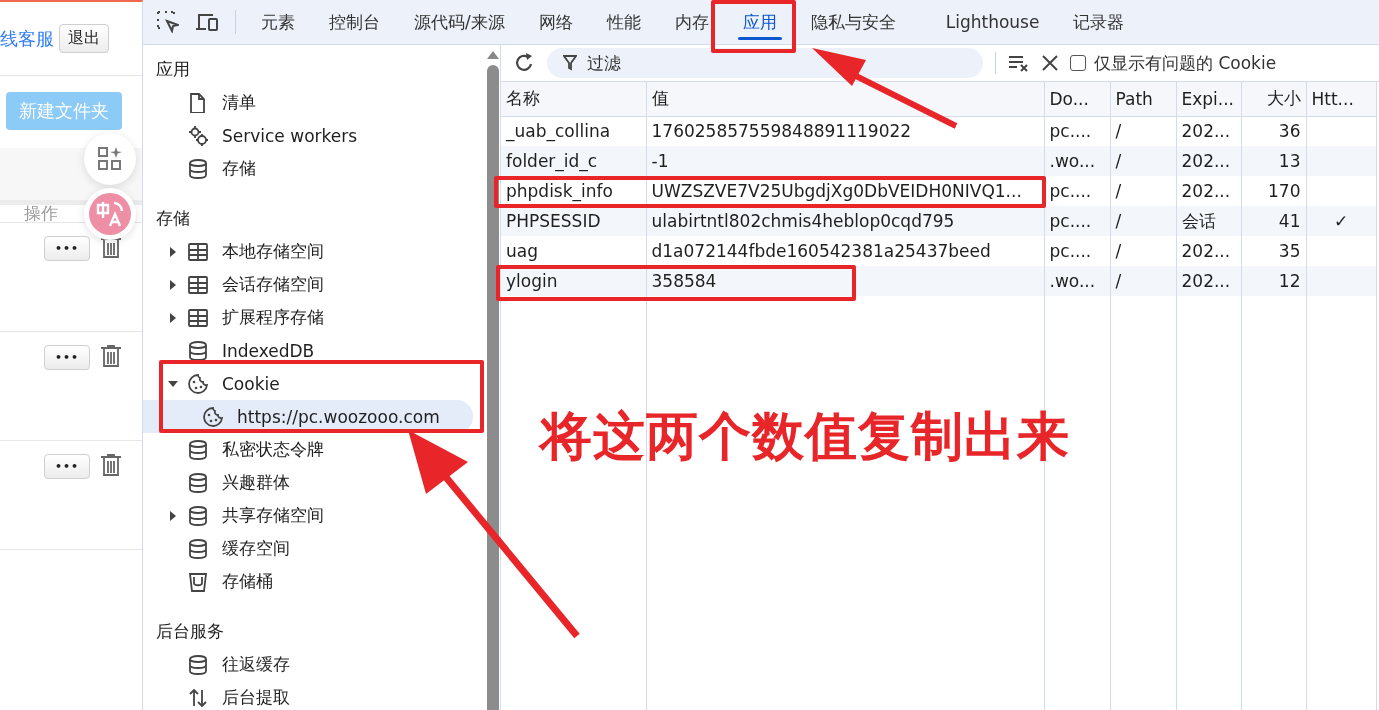 This screenshot has height=710, width=1379. I want to click on column-header: 大小, so click(1273, 99).